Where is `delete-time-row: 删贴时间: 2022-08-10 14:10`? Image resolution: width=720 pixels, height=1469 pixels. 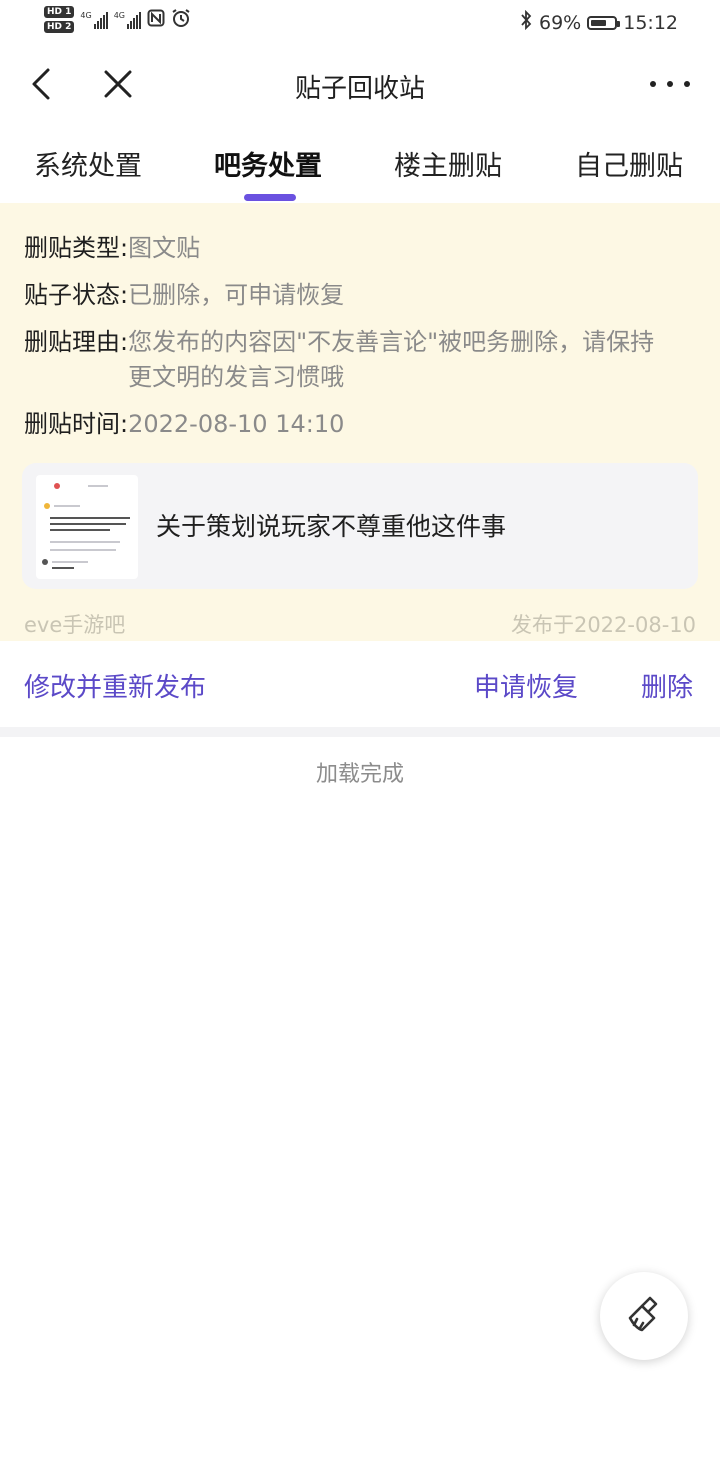
delete-time-row: 删贴时间: 2022-08-10 14:10 is located at coordinates (341, 424).